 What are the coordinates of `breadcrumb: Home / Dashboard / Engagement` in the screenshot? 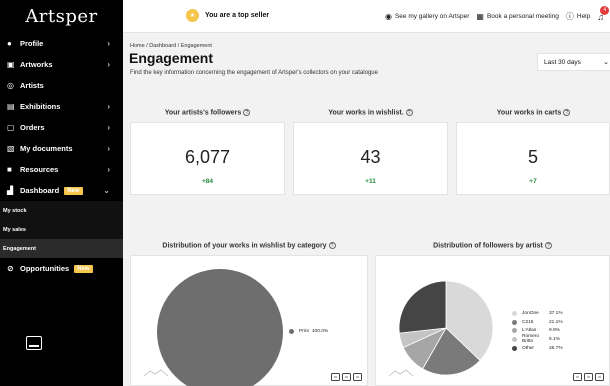 It's located at (171, 46).